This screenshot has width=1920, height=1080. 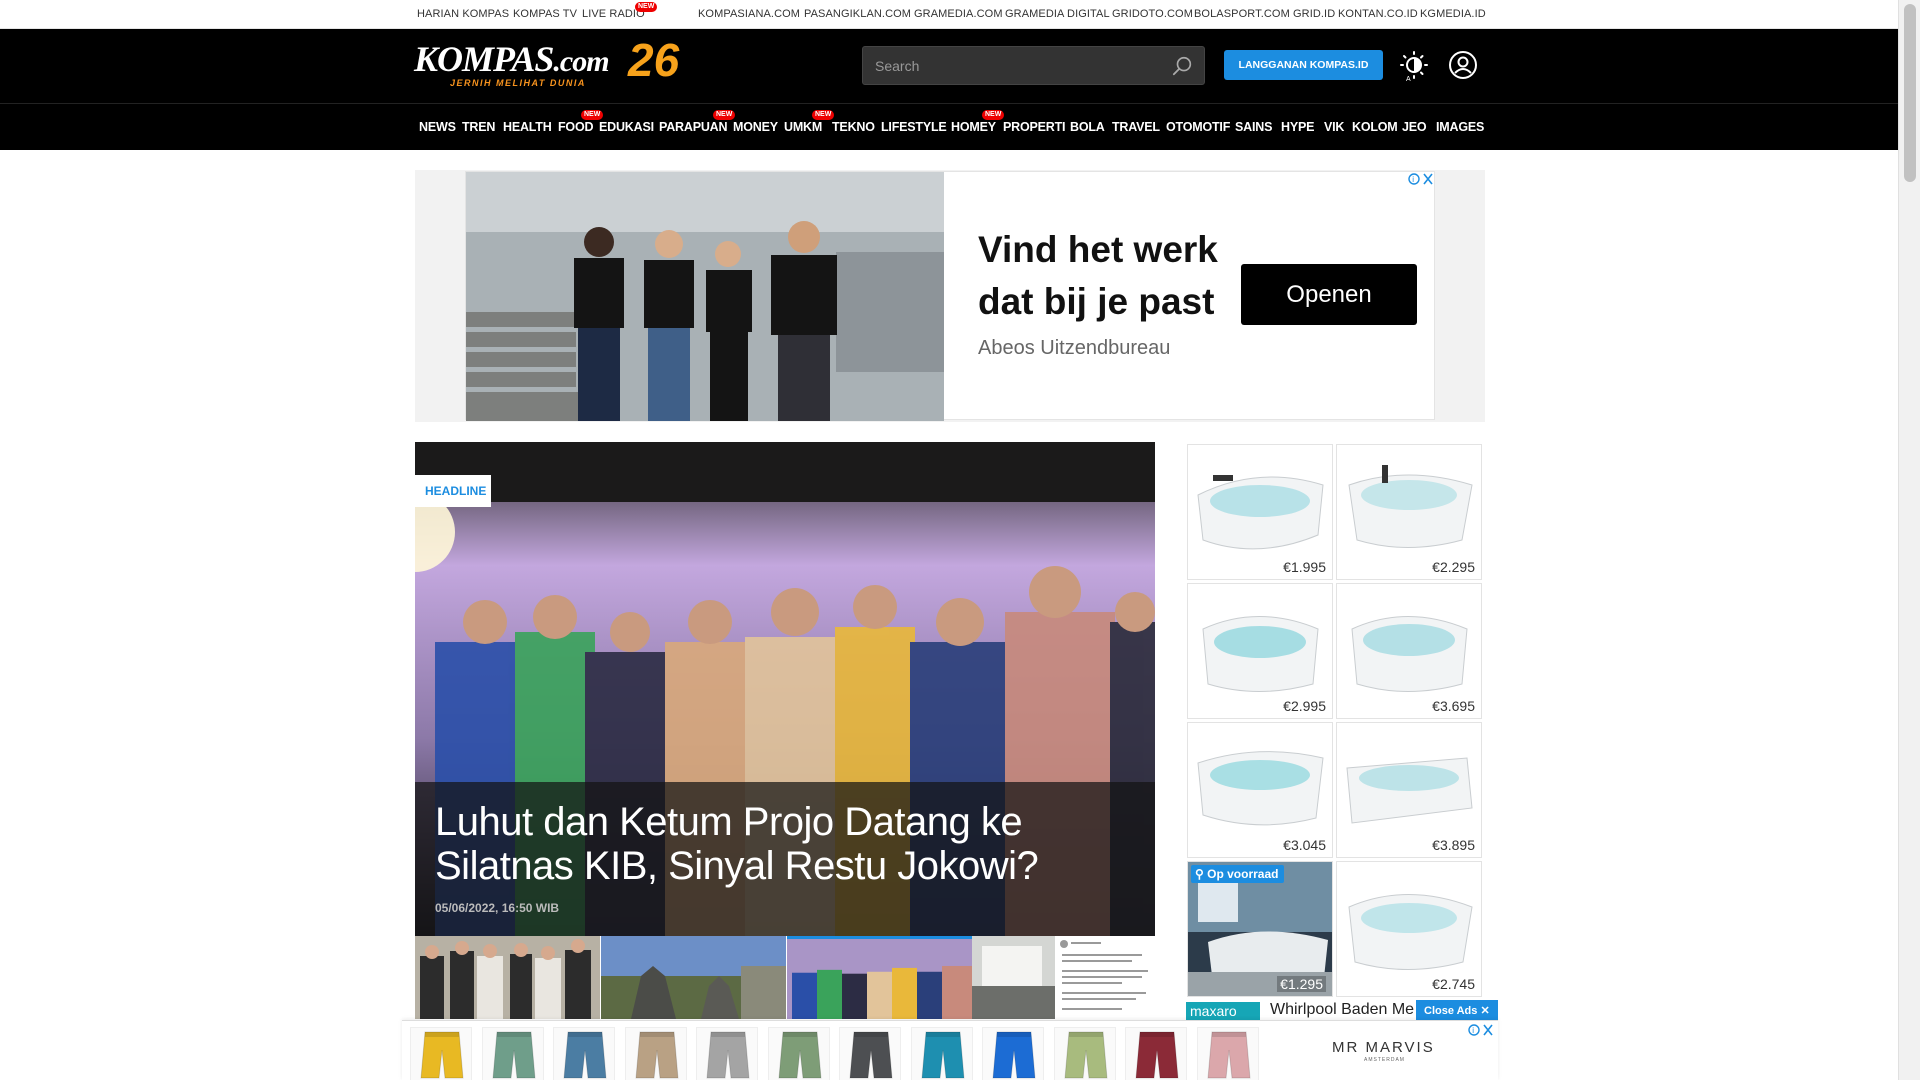 I want to click on bottom-sticky-ad: MR MARVIS AMSTERDAM i, so click(x=950, y=1050).